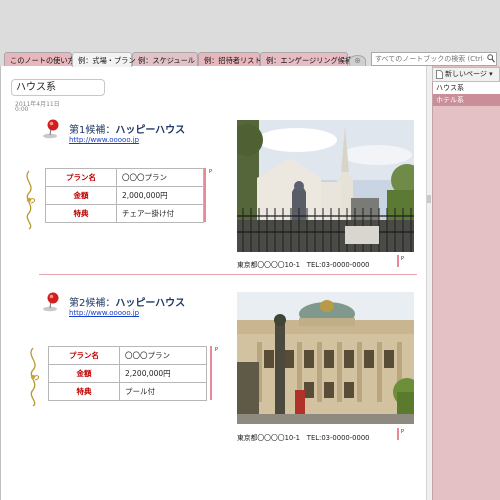 The image size is (500, 500). What do you see at coordinates (306, 59) in the screenshot?
I see `tab-engagement-ring: 例：エンゲージリング候補` at bounding box center [306, 59].